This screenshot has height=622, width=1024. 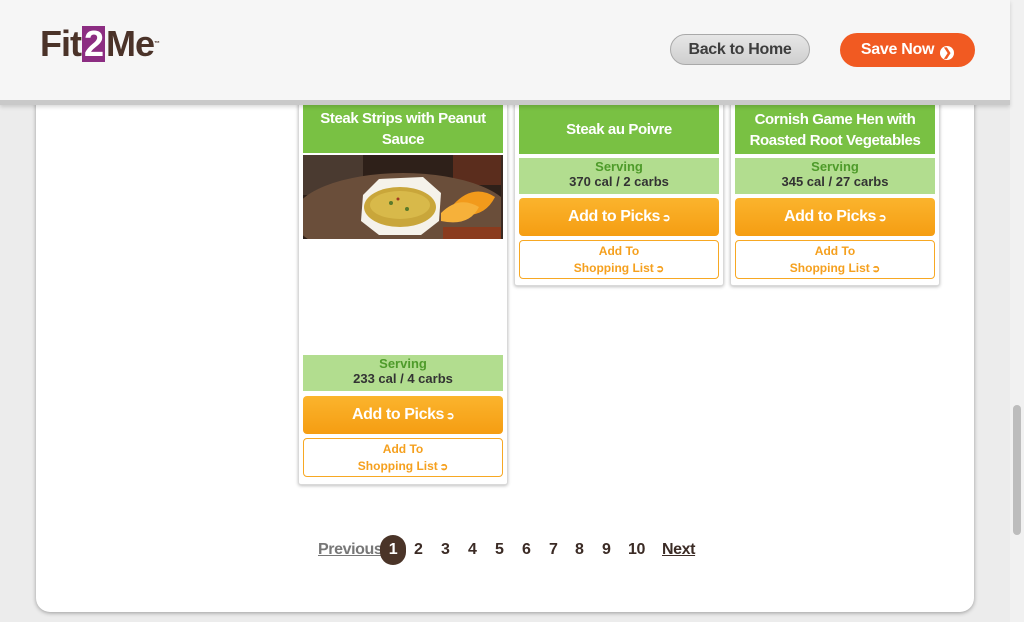 What do you see at coordinates (606, 550) in the screenshot?
I see `page-link: 9` at bounding box center [606, 550].